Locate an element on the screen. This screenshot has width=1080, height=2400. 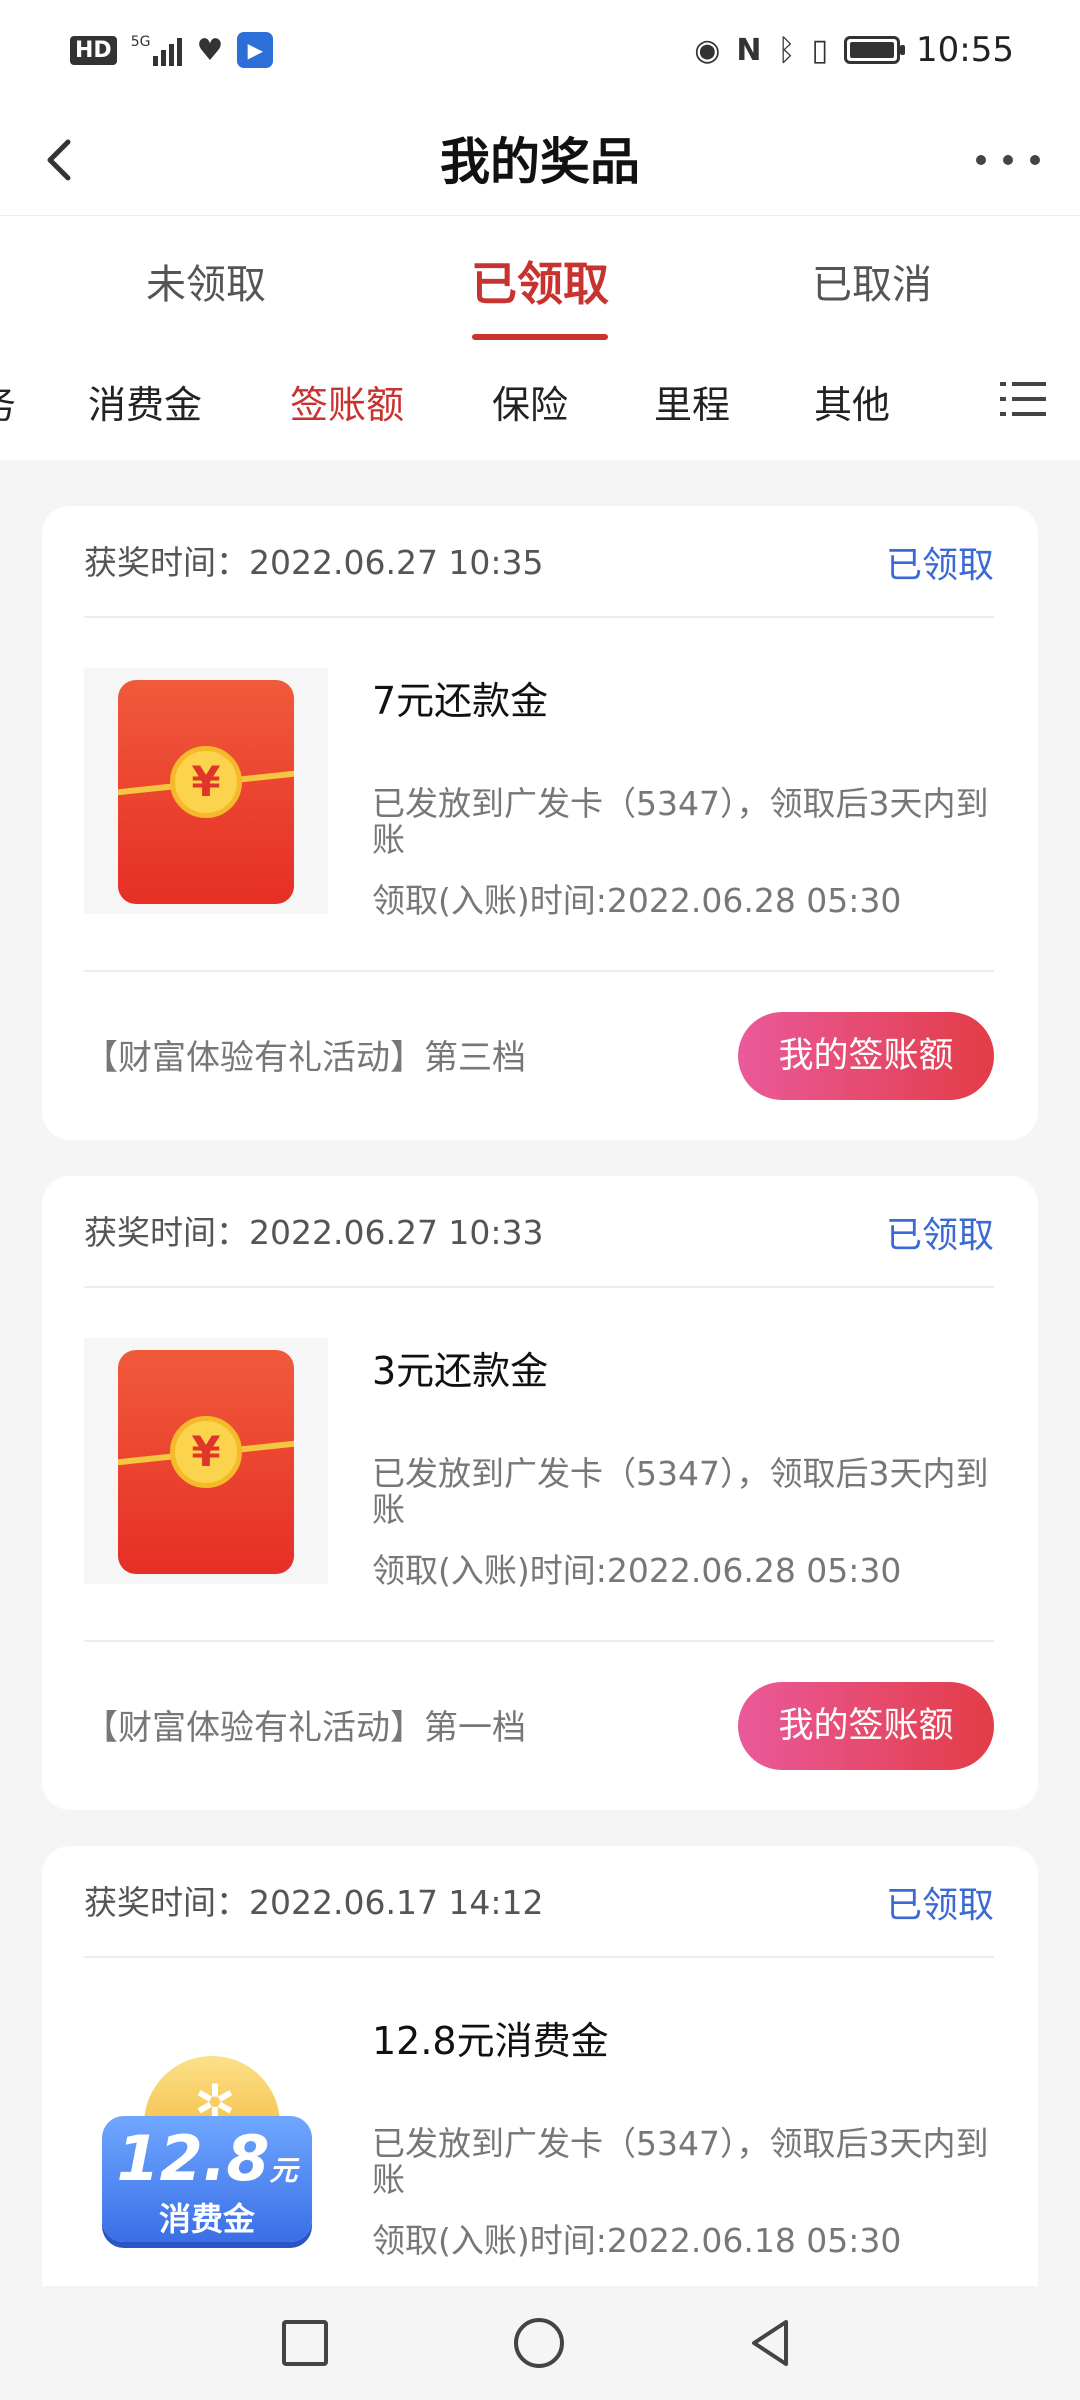
active-tab-indicator is located at coordinates (540, 337).